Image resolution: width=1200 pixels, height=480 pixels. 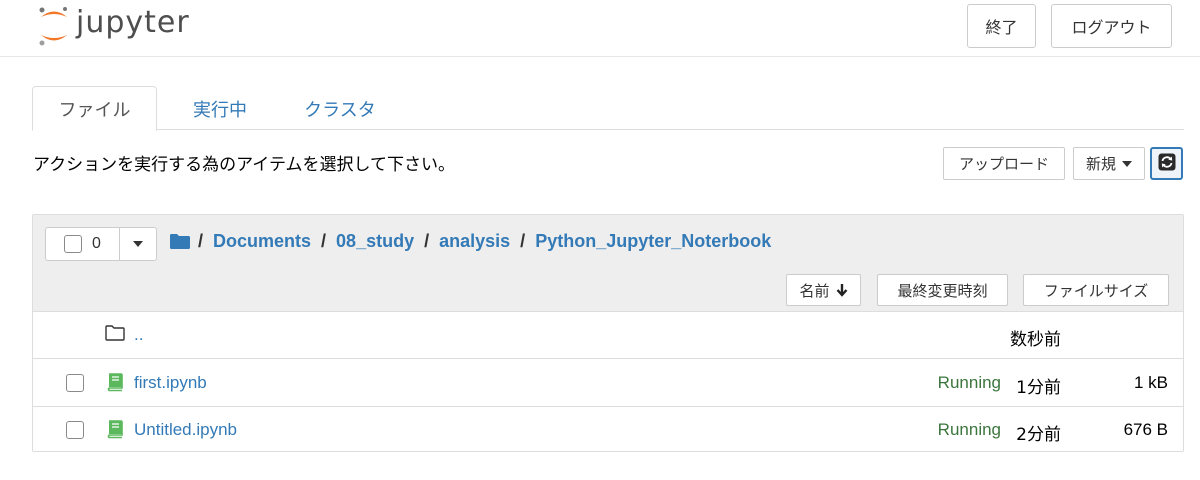 I want to click on new-button-label: 新規, so click(x=1100, y=164).